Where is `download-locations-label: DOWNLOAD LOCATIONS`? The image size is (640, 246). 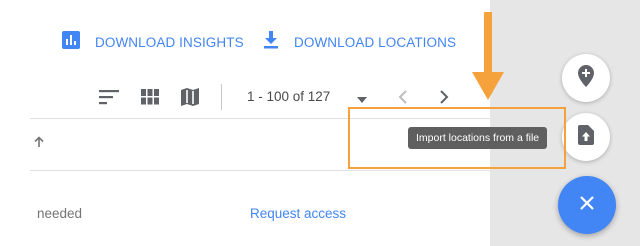
download-locations-label: DOWNLOAD LOCATIONS is located at coordinates (375, 42).